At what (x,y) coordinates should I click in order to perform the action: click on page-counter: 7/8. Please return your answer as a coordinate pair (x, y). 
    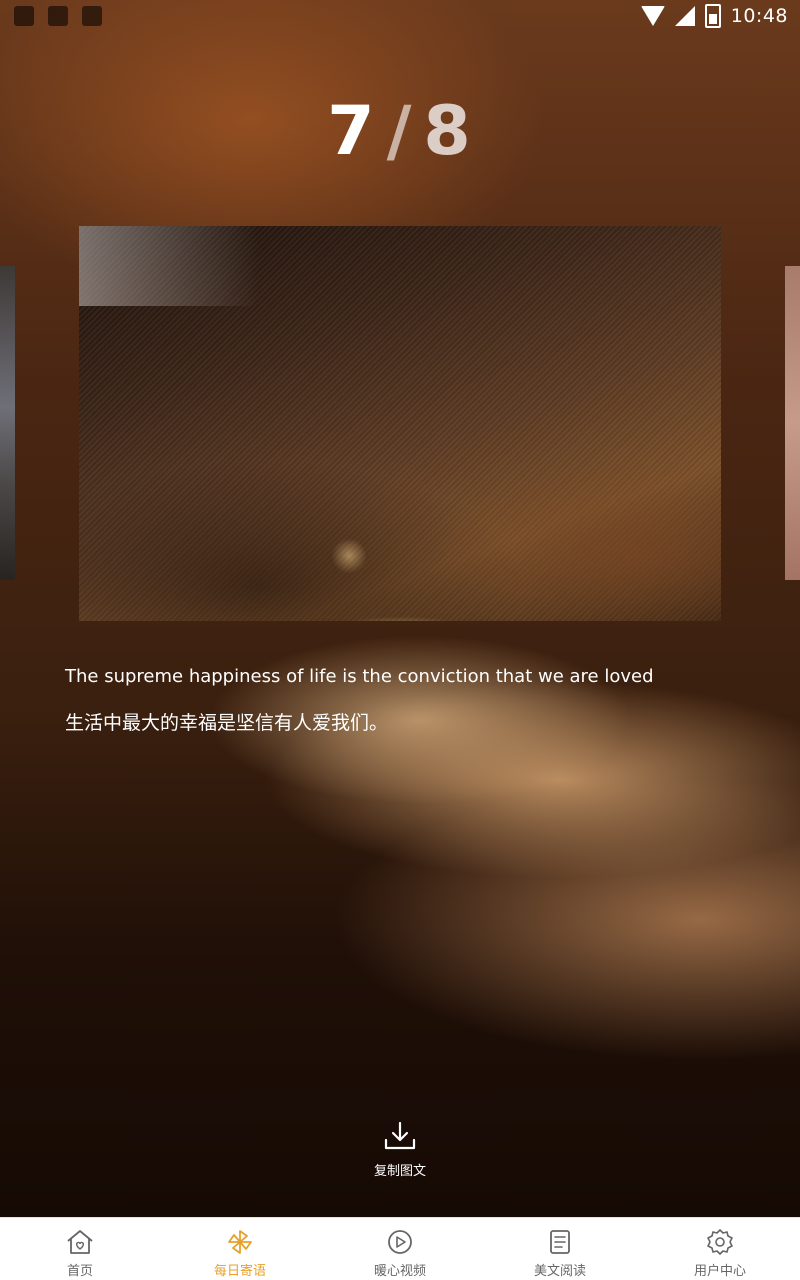
    Looking at the image, I should click on (400, 131).